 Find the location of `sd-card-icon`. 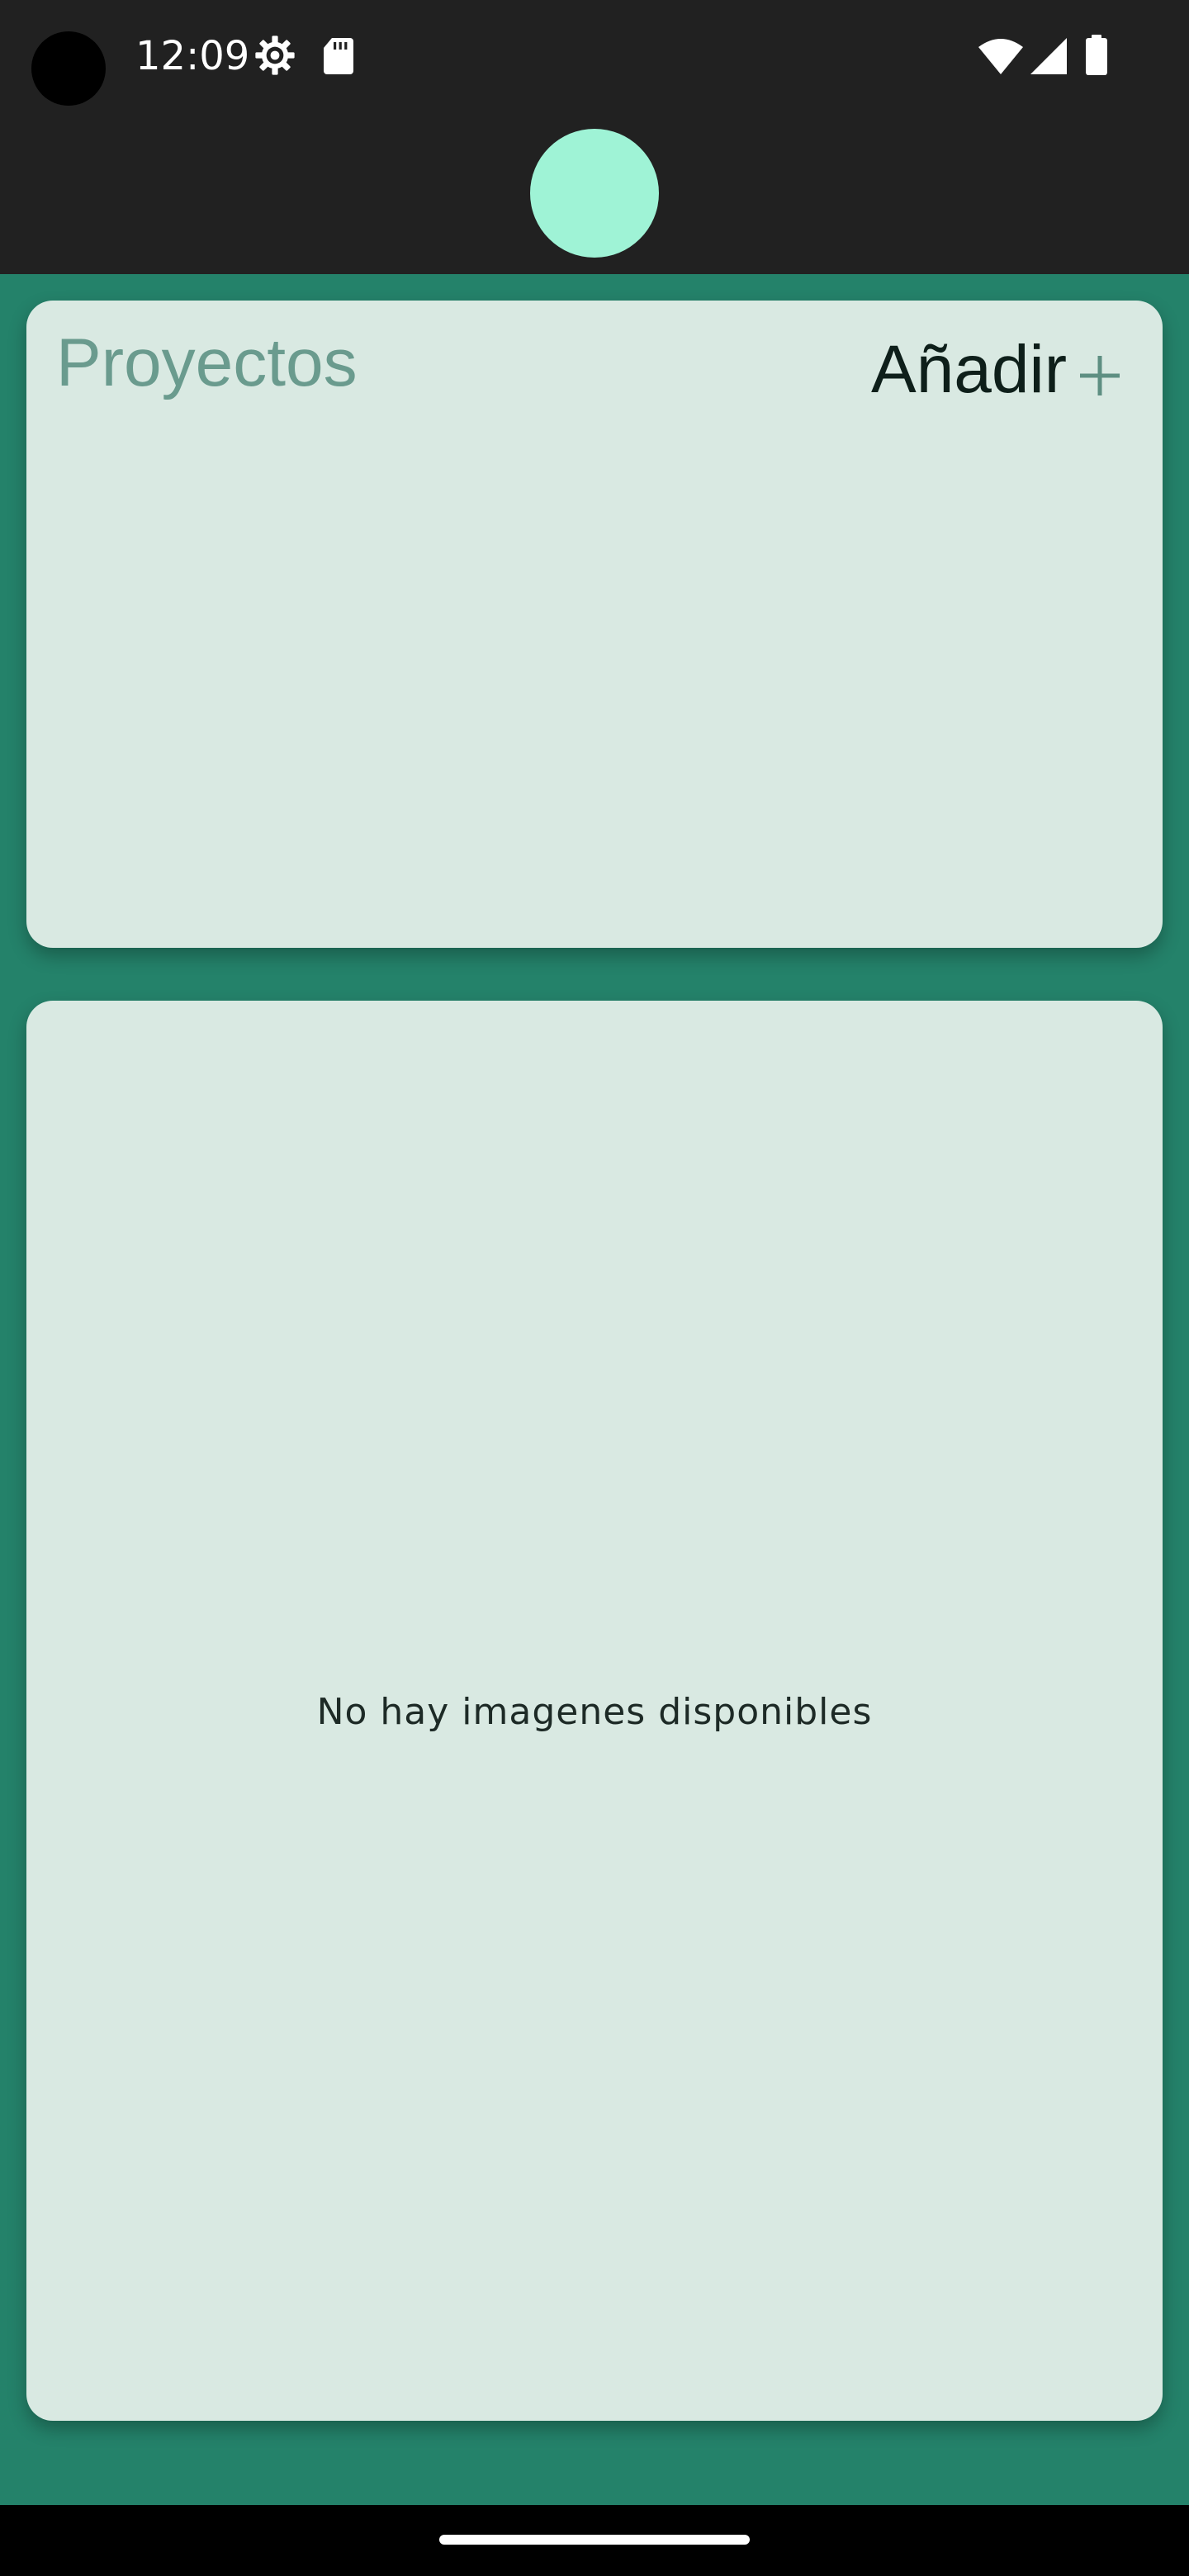

sd-card-icon is located at coordinates (338, 58).